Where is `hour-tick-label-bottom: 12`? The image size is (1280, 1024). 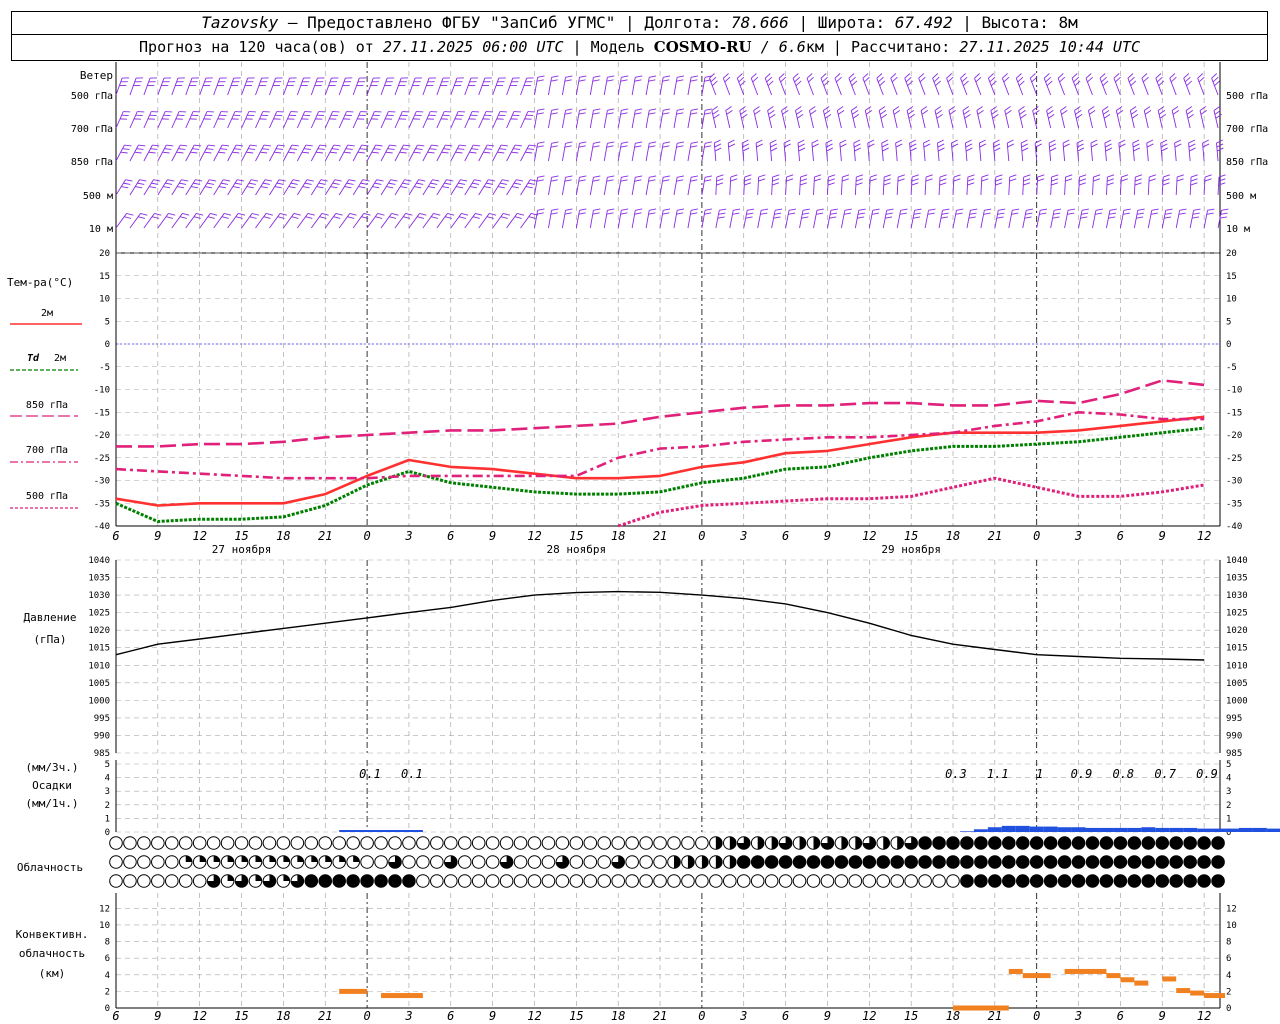
hour-tick-label-bottom: 12 is located at coordinates (1204, 1016).